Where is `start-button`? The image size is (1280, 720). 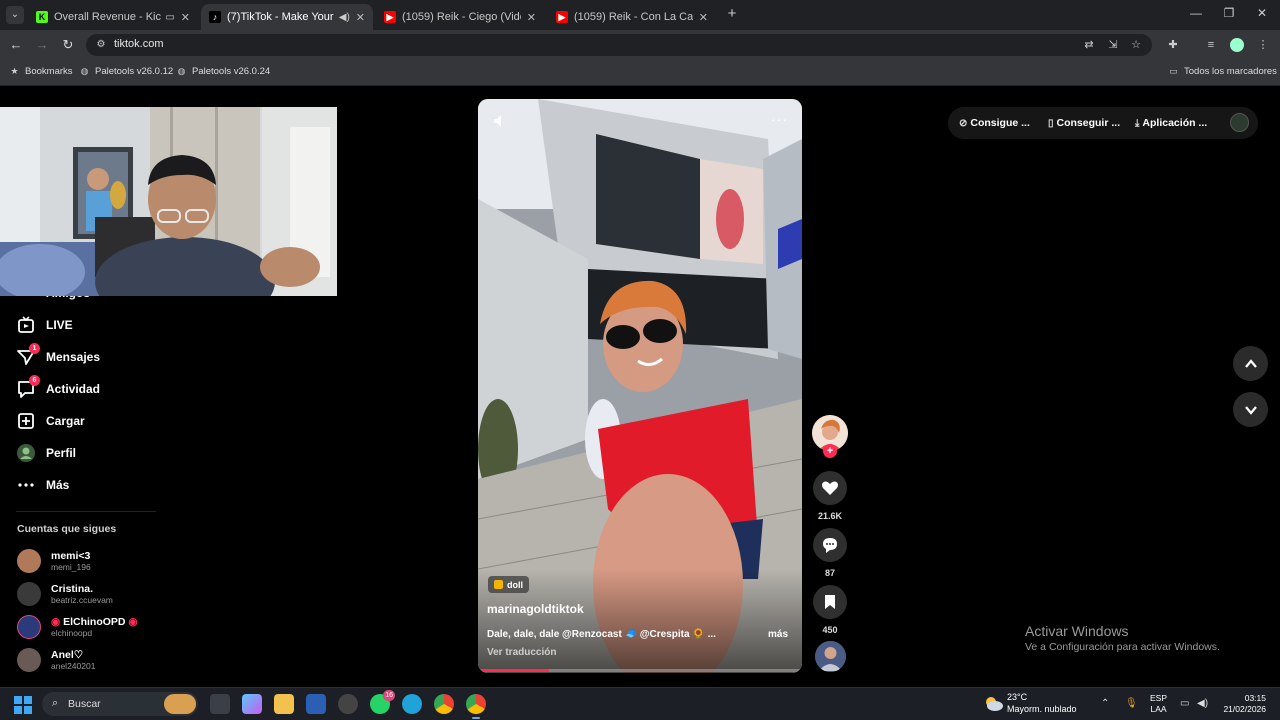 start-button is located at coordinates (23, 705).